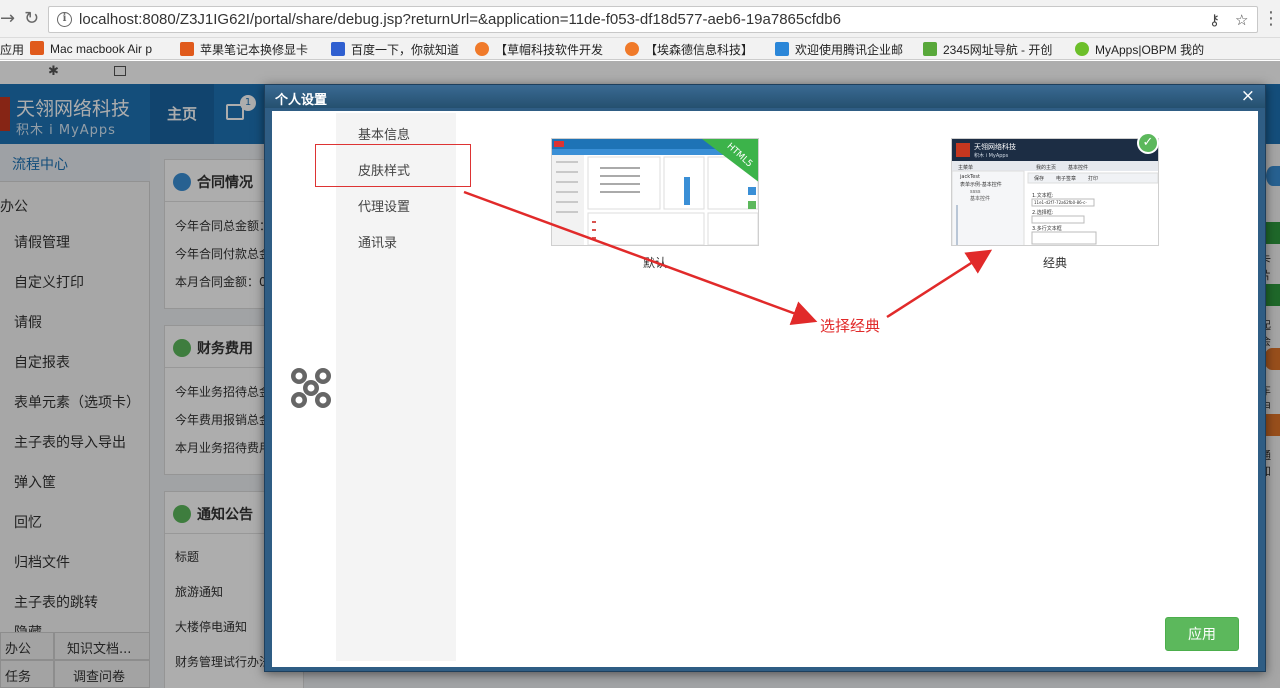 This screenshot has width=1280, height=688. Describe the element at coordinates (338, 49) in the screenshot. I see `paw-icon` at that location.